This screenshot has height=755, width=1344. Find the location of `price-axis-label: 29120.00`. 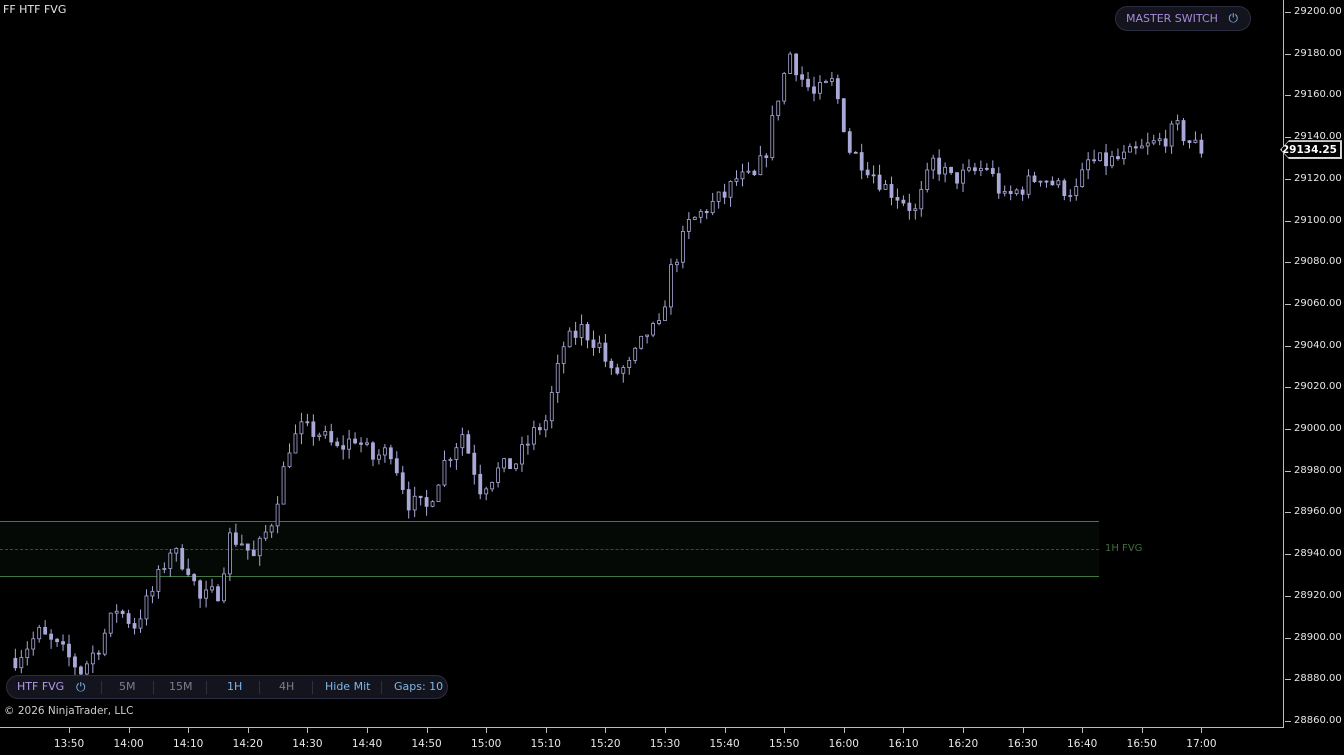

price-axis-label: 29120.00 is located at coordinates (1318, 178).